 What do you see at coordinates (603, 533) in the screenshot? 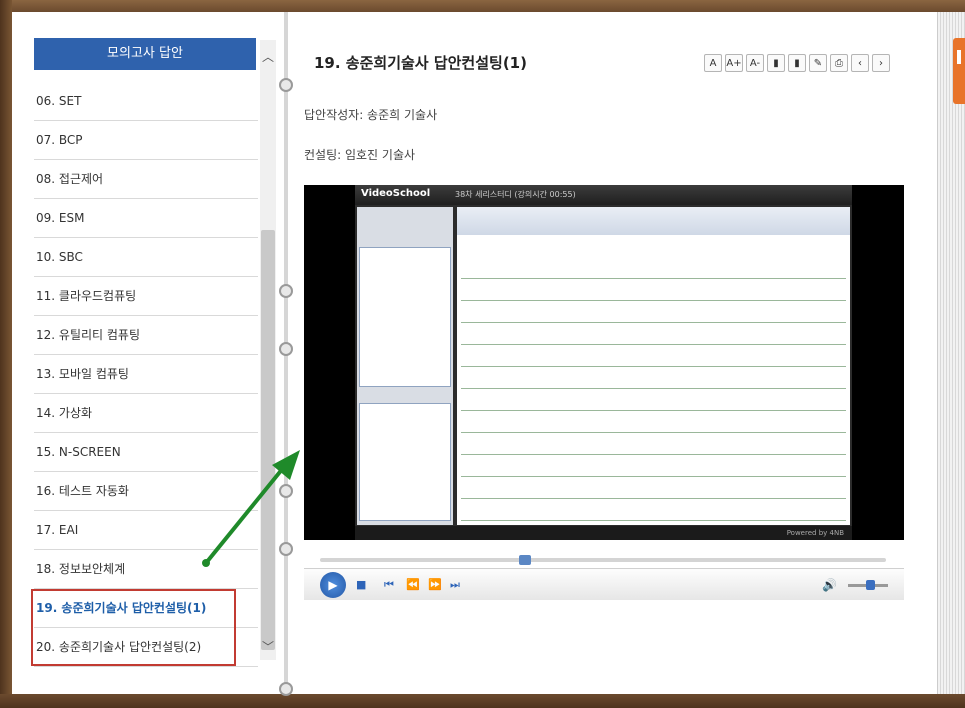
I see `video-frame-footer: Powered by 4NB` at bounding box center [603, 533].